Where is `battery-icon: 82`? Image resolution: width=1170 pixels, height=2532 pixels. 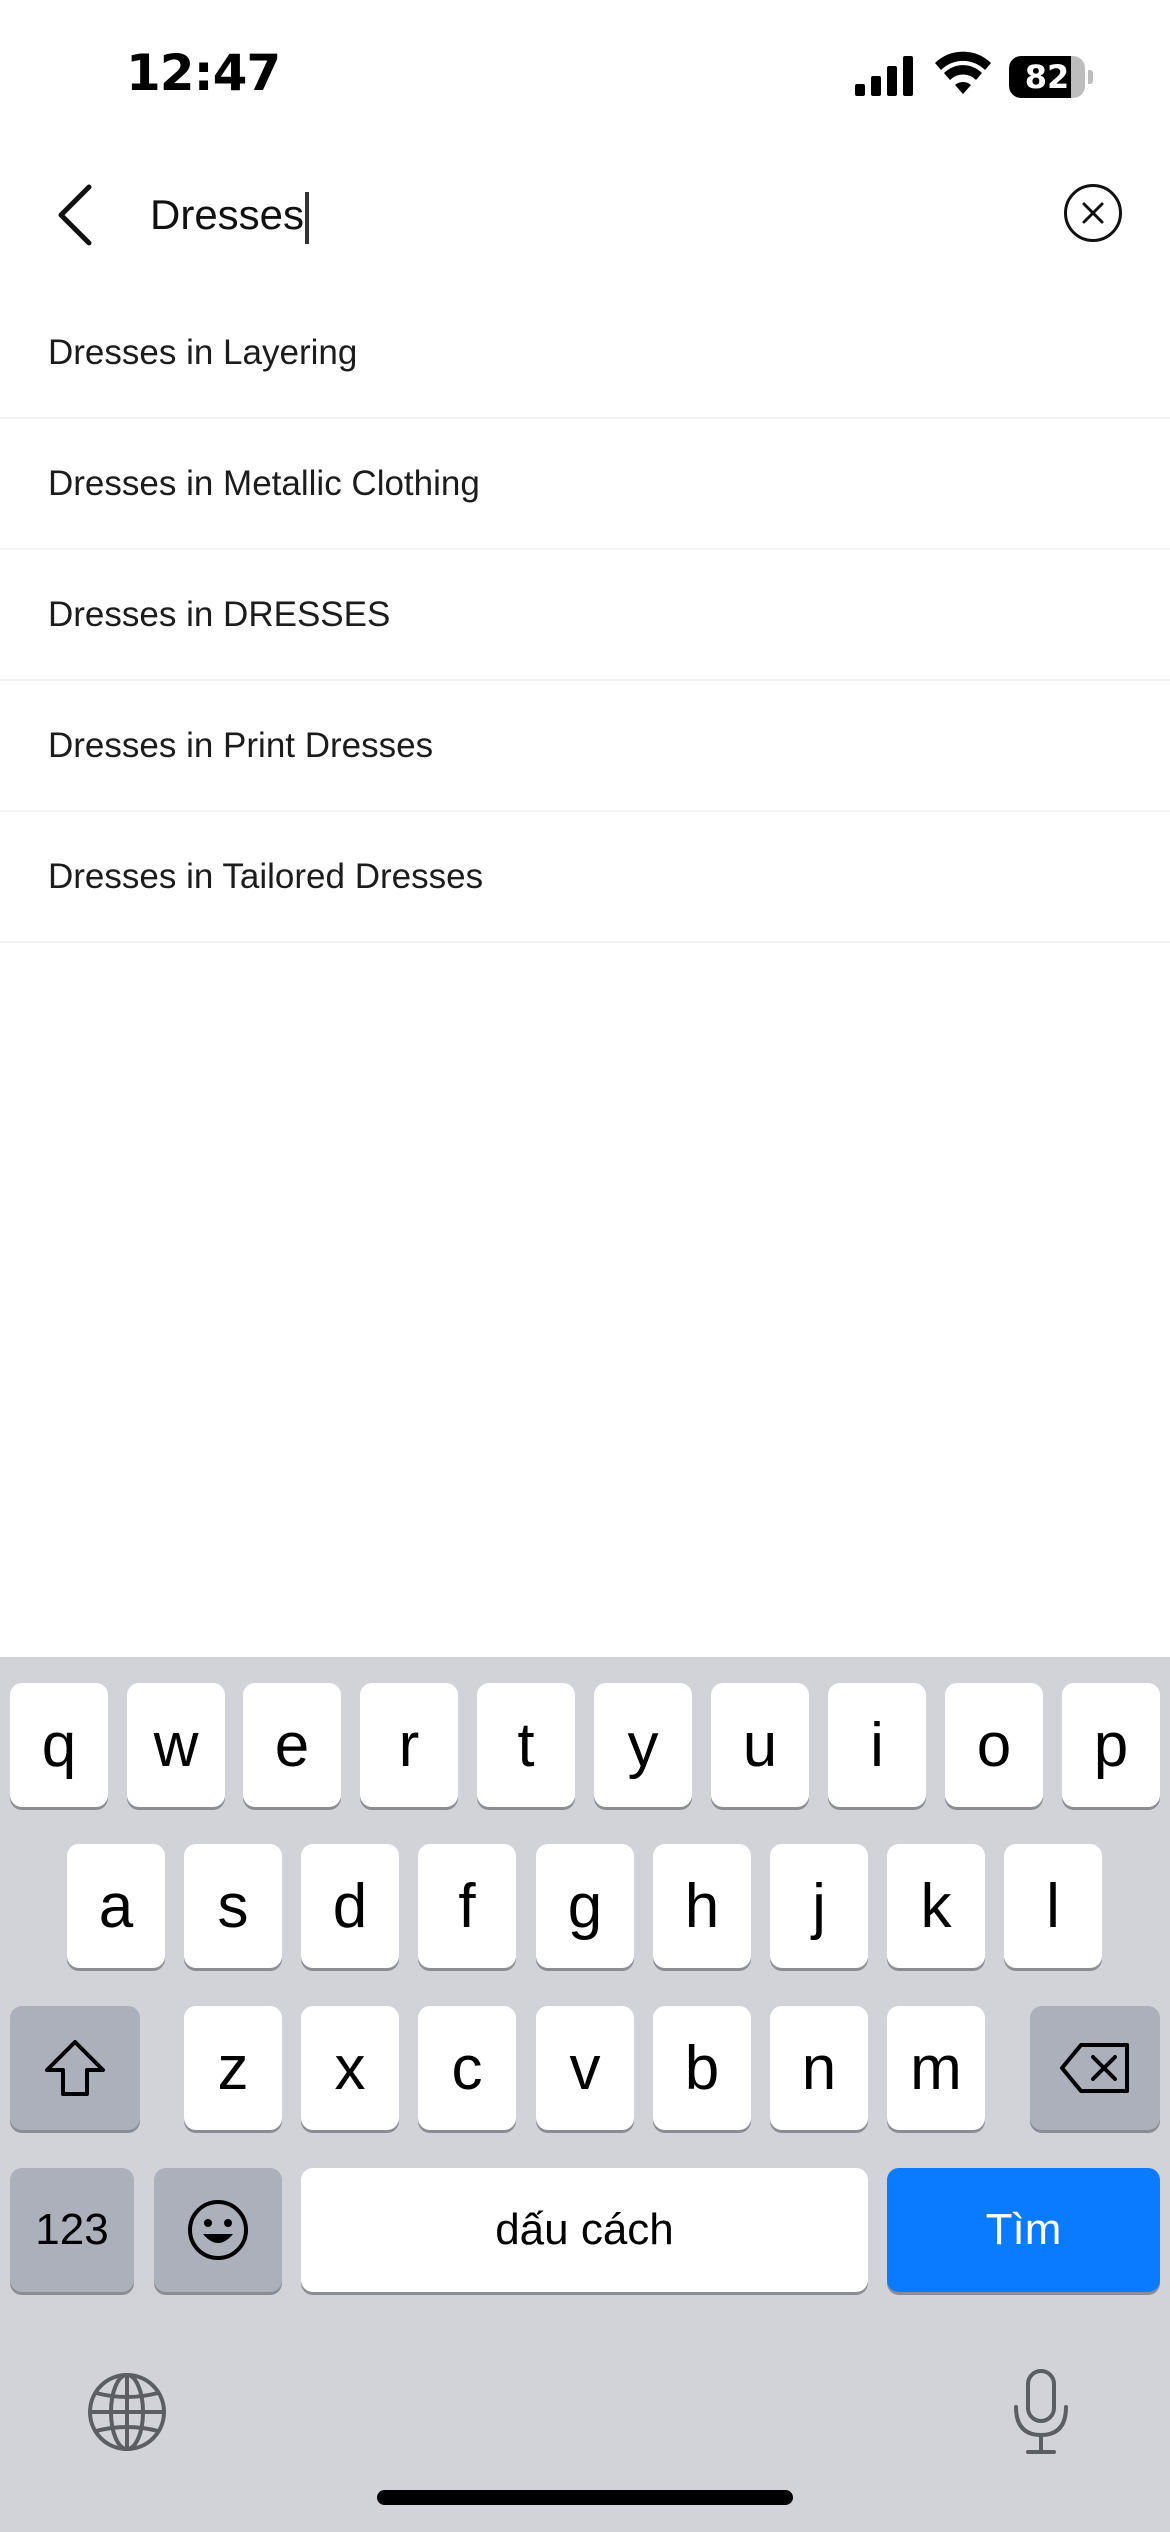 battery-icon: 82 is located at coordinates (1051, 77).